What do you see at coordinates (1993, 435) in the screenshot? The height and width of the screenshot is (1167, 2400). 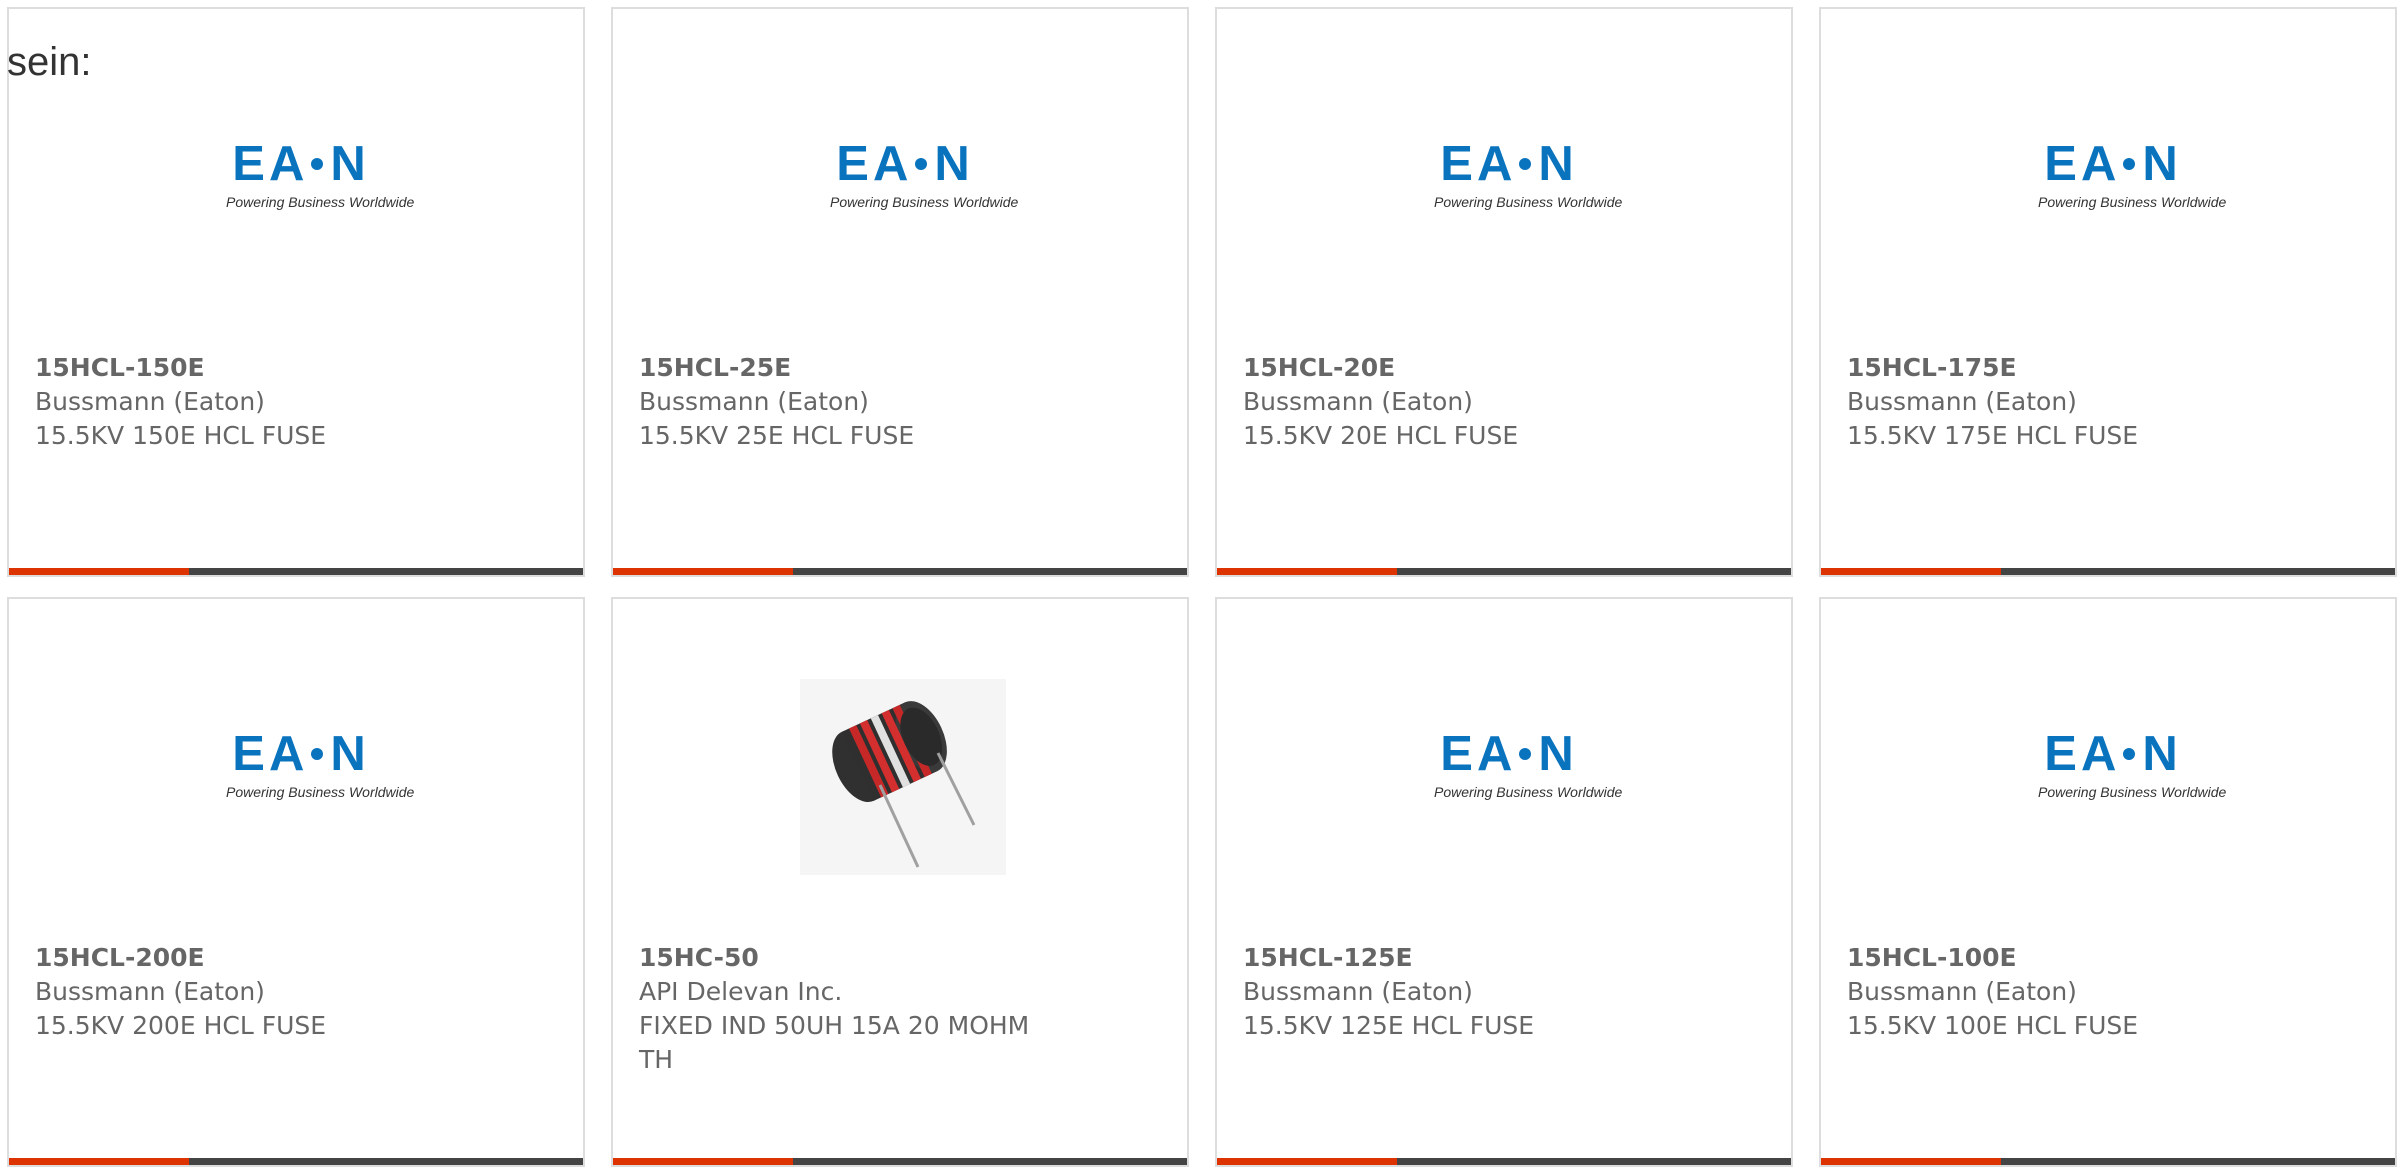 I see `product-description: 15.5KV 175E HCL FUSE` at bounding box center [1993, 435].